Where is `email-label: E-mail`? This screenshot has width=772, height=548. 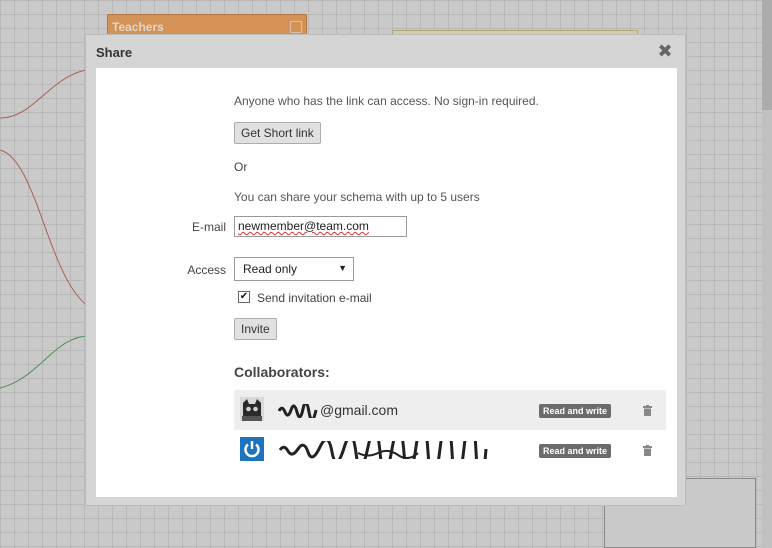
email-label: E-mail is located at coordinates (208, 227).